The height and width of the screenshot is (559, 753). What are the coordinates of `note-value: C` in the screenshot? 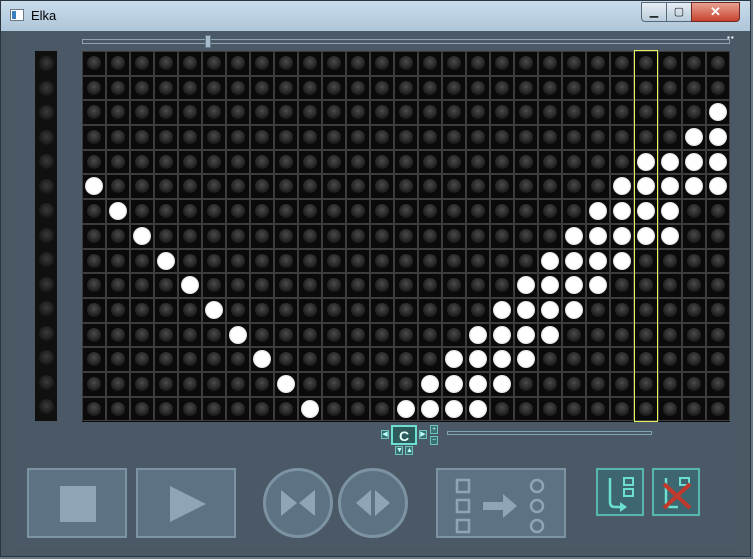 It's located at (404, 435).